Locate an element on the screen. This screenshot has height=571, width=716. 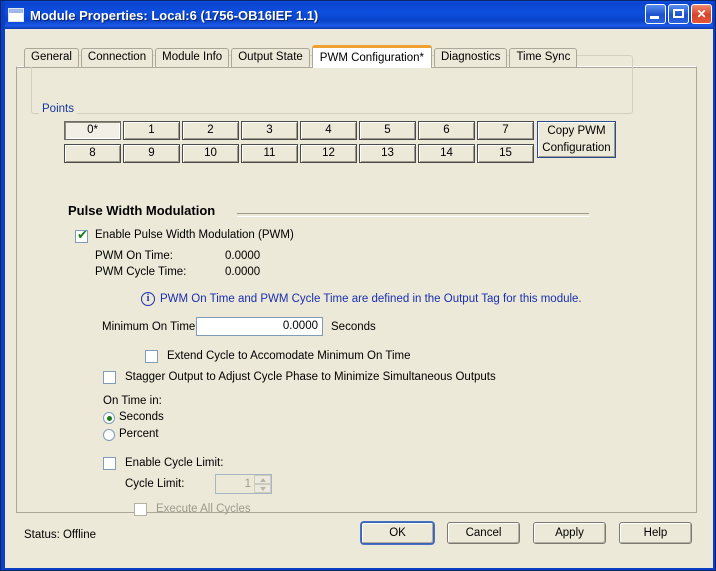
cycle-limit-spinner: 1 is located at coordinates (243, 484).